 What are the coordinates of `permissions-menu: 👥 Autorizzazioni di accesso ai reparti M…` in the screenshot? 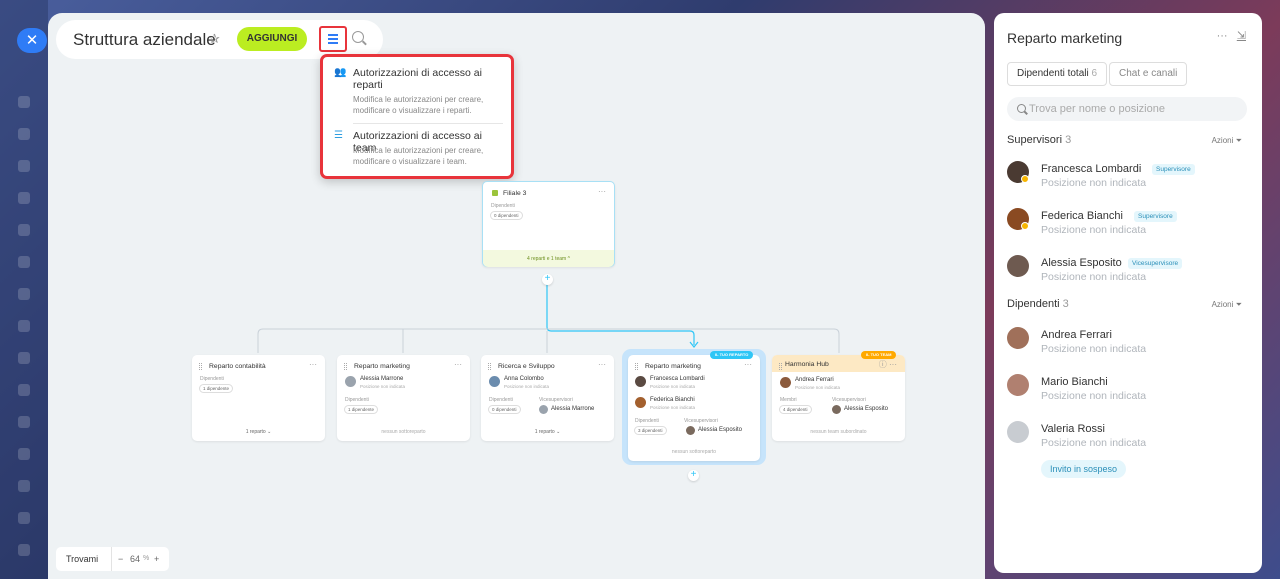 It's located at (417, 116).